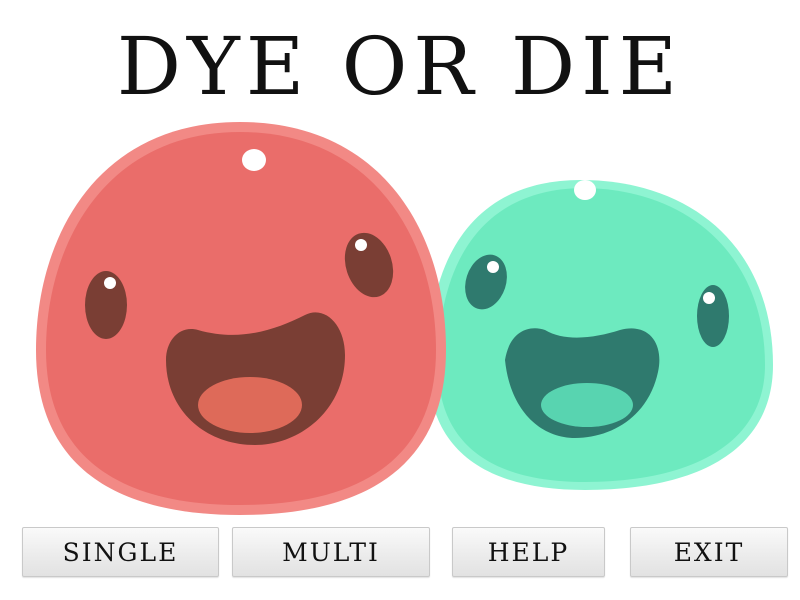 Image resolution: width=800 pixels, height=600 pixels. What do you see at coordinates (709, 552) in the screenshot?
I see `exit-button: EXIT` at bounding box center [709, 552].